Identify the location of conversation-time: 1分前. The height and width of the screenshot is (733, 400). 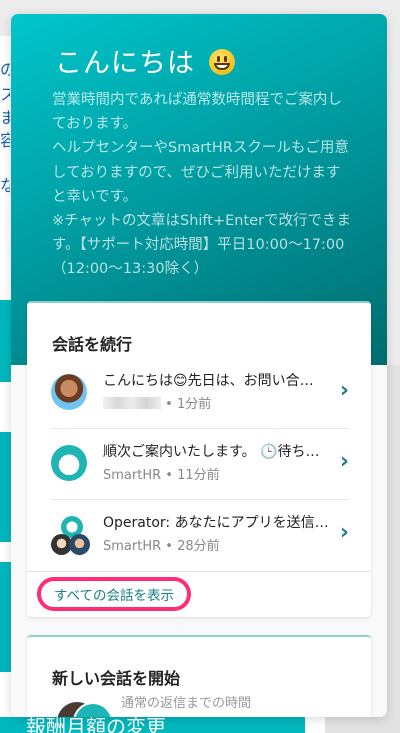
(194, 404).